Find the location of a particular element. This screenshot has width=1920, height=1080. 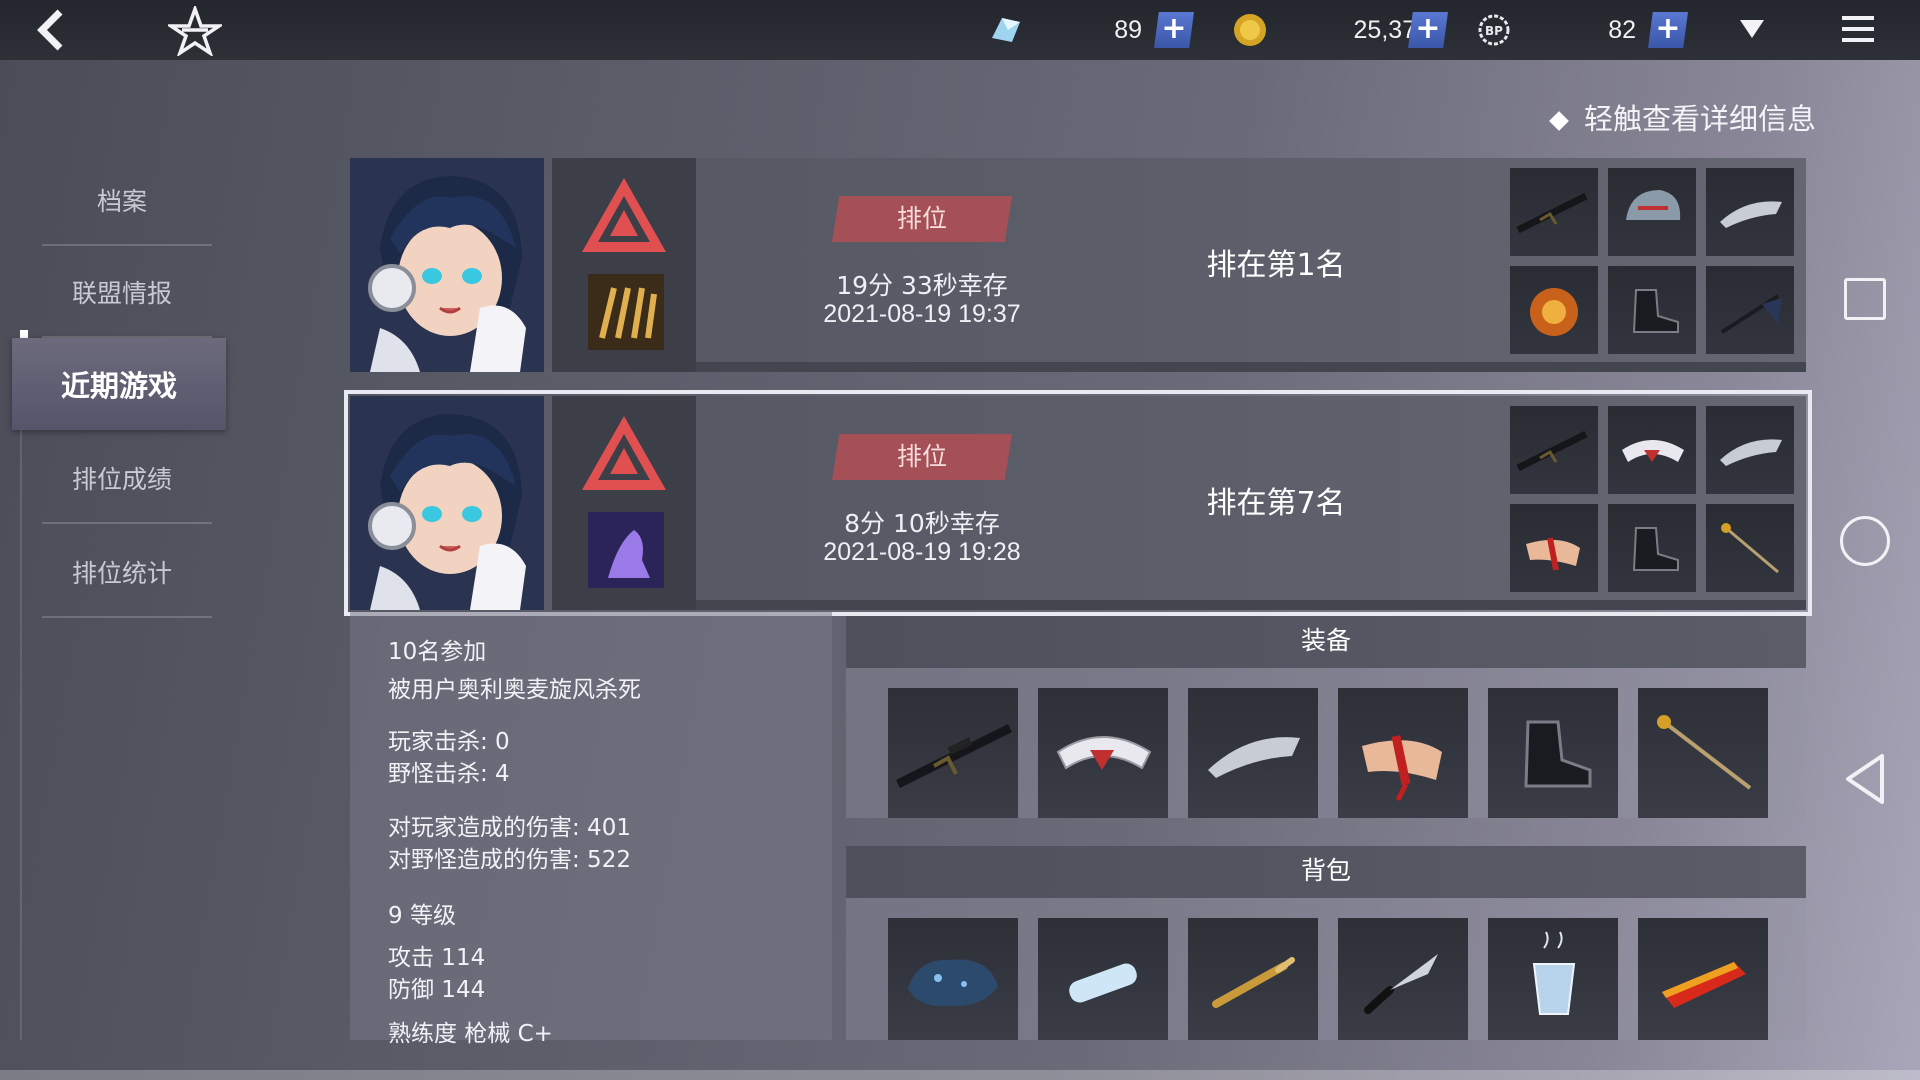

equipment-panel: 装备 is located at coordinates (1326, 717).